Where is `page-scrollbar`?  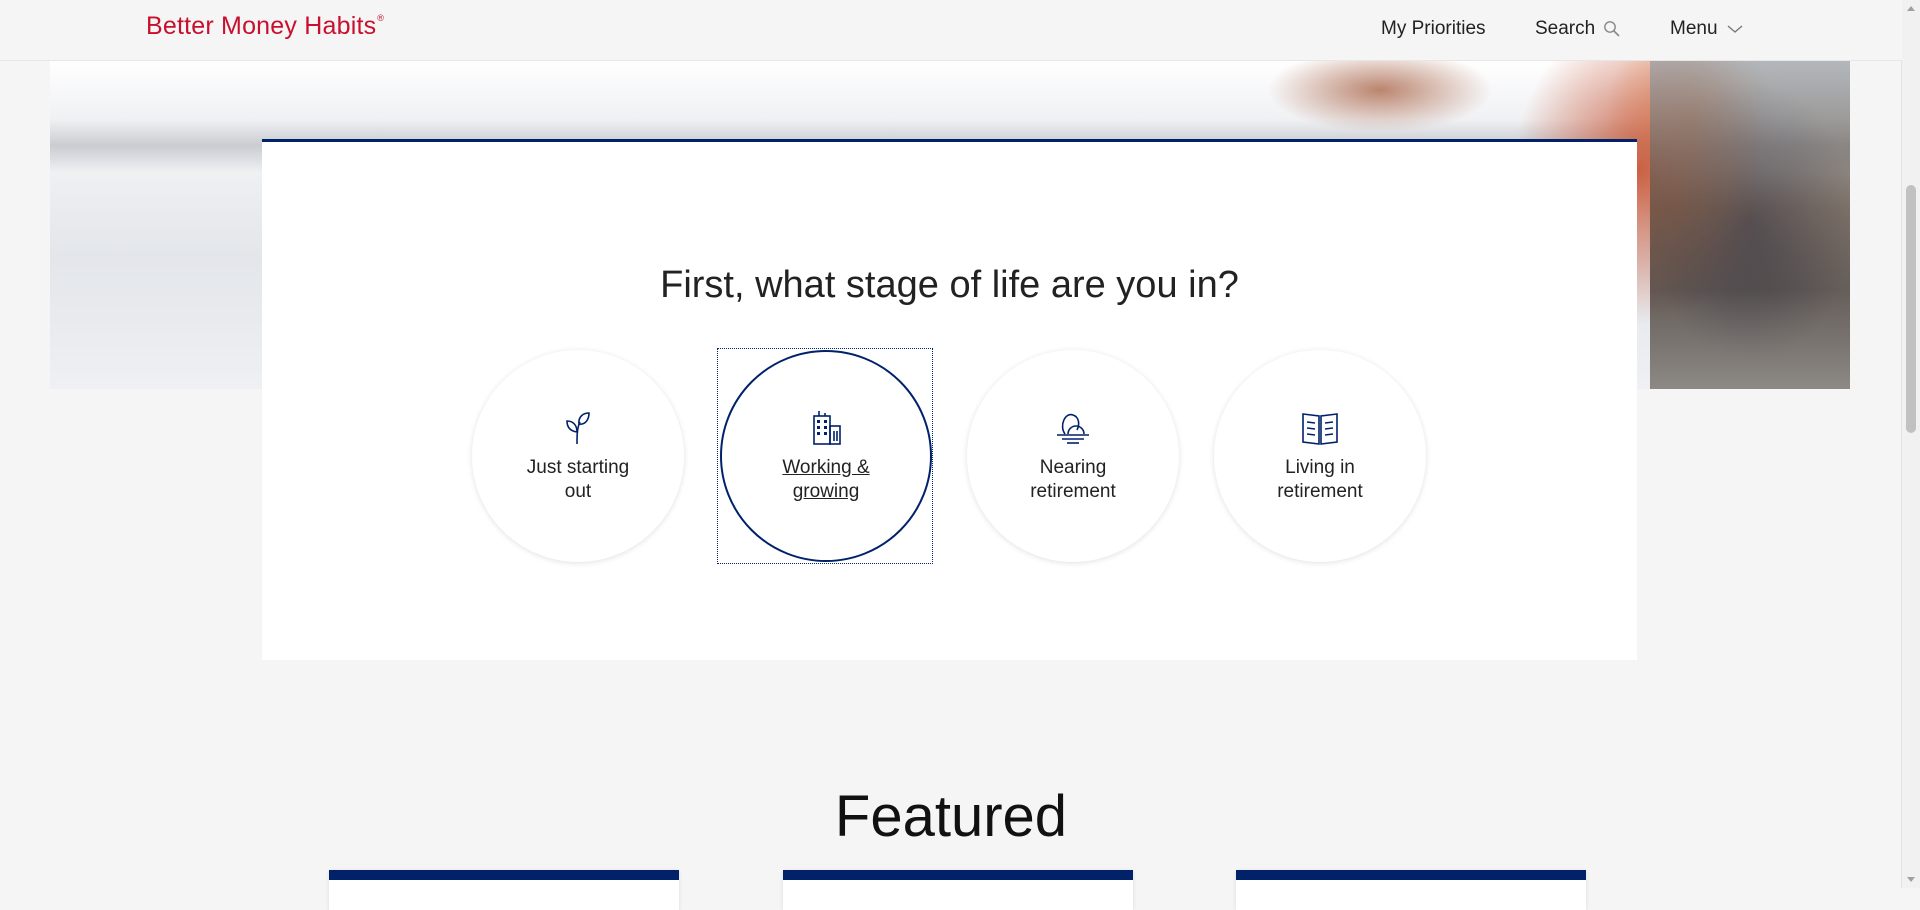
page-scrollbar is located at coordinates (1910, 444).